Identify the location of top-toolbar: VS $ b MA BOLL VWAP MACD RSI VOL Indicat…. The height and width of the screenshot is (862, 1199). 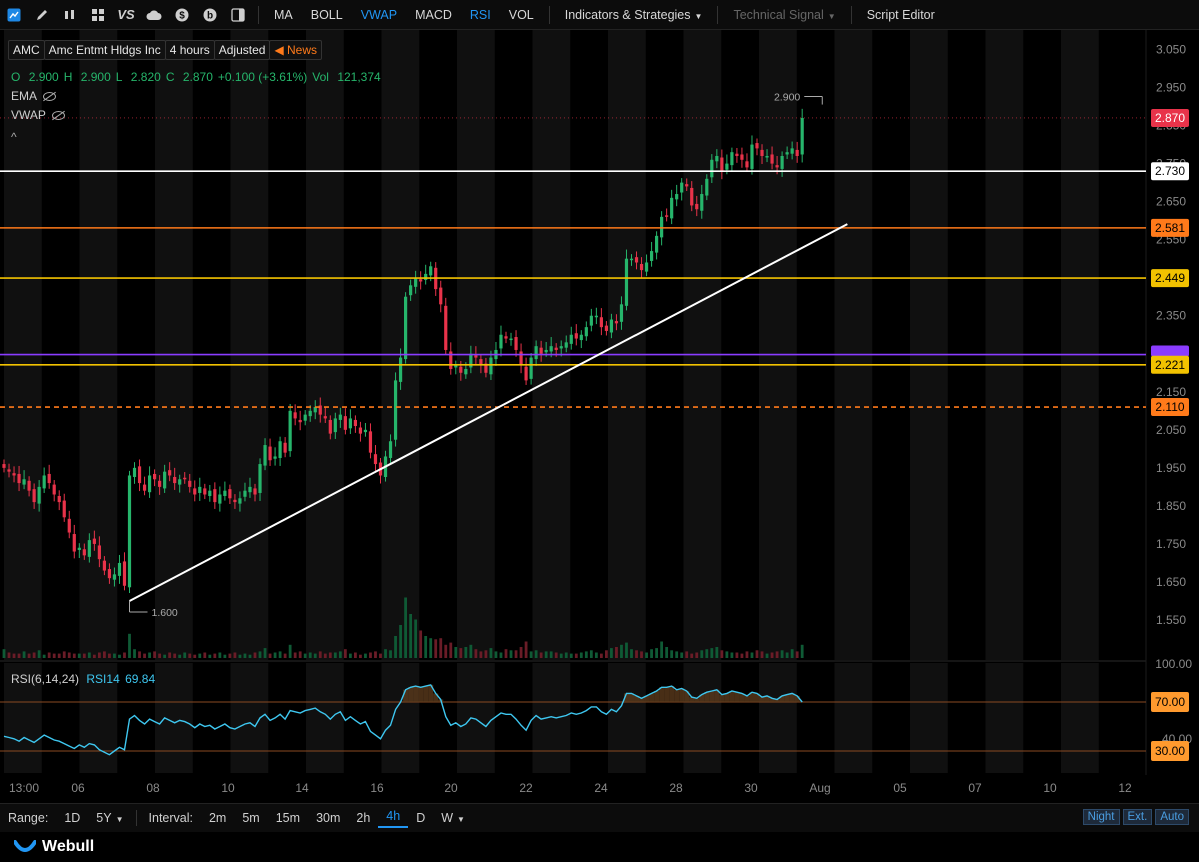
(599, 15).